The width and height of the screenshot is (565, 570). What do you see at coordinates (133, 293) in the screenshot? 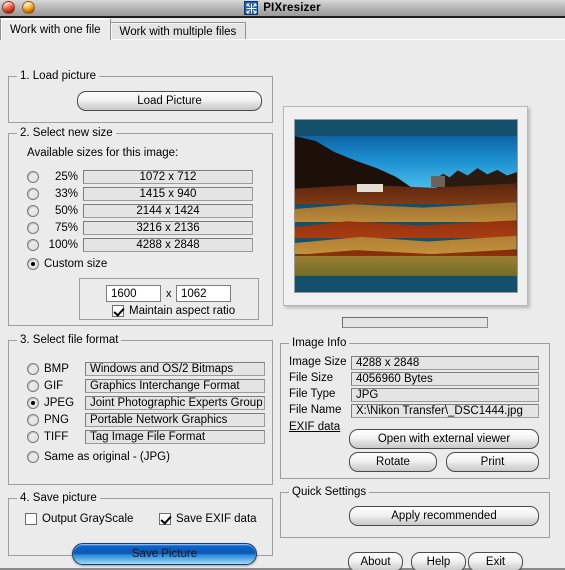
I see `custom-width-input: 1600` at bounding box center [133, 293].